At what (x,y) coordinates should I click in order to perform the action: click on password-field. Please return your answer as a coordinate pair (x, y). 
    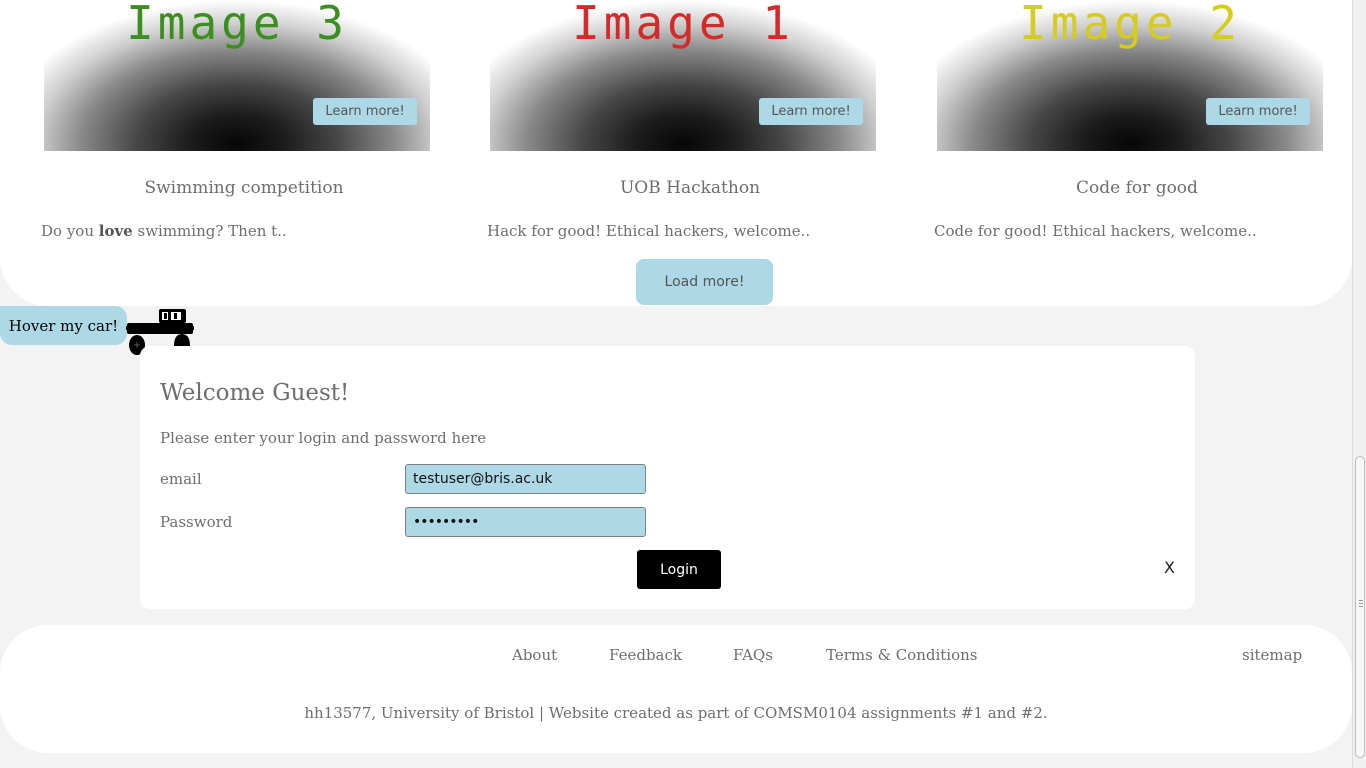
    Looking at the image, I should click on (525, 522).